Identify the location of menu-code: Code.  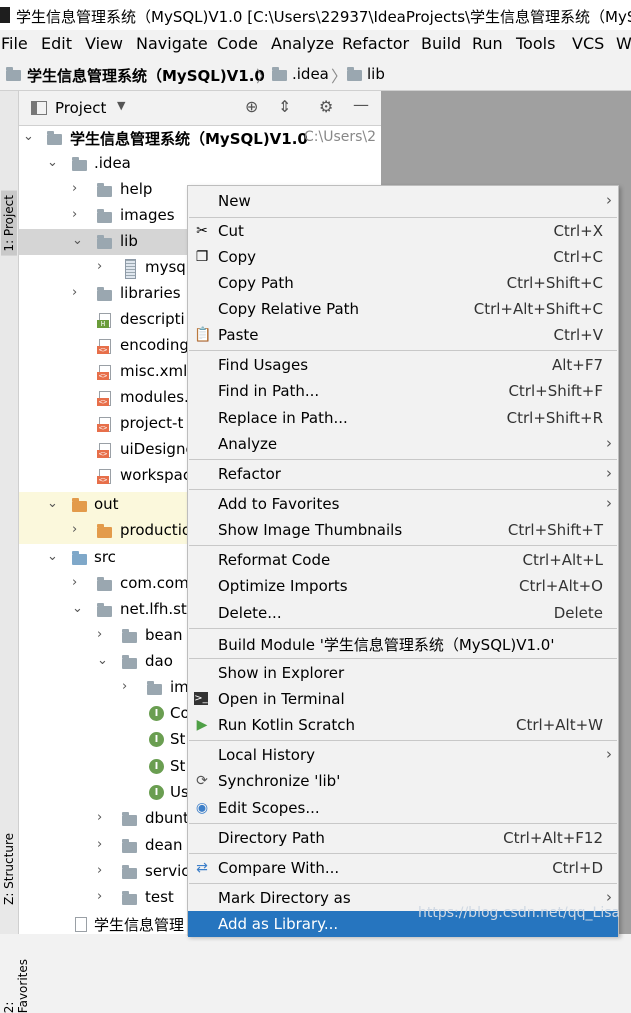
(237, 43).